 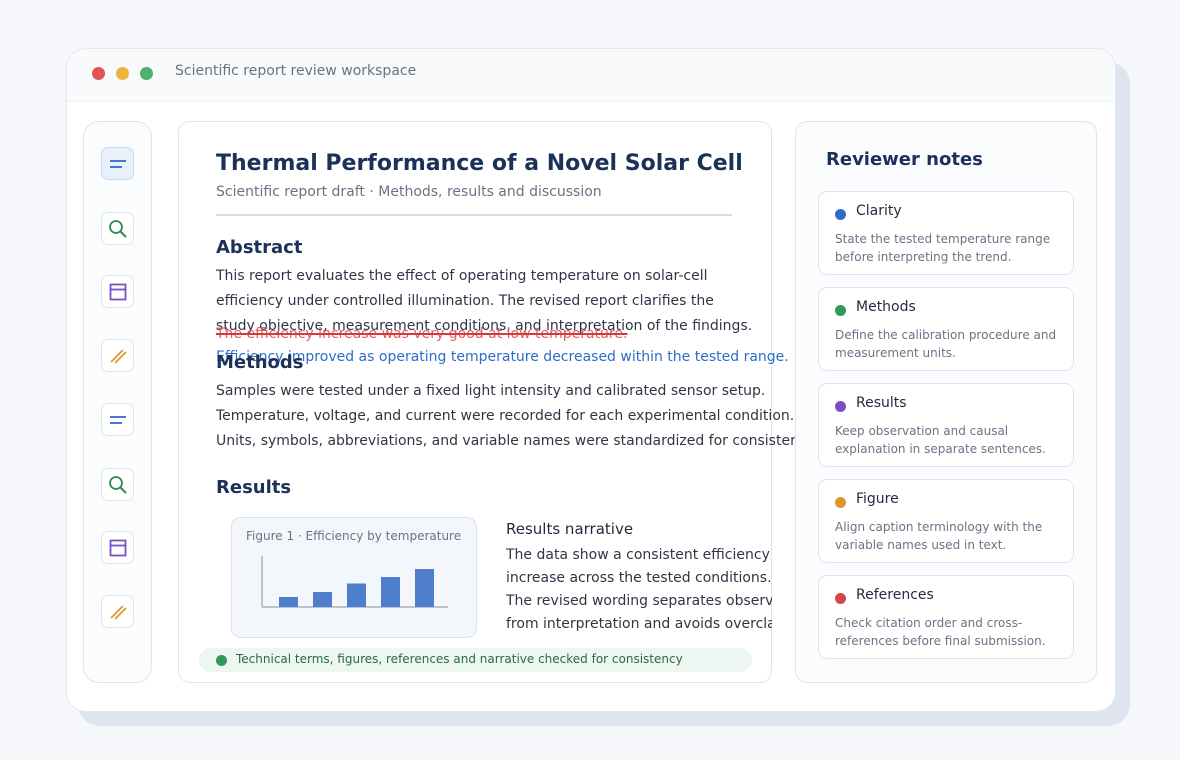 What do you see at coordinates (881, 403) in the screenshot?
I see `note-title: Results` at bounding box center [881, 403].